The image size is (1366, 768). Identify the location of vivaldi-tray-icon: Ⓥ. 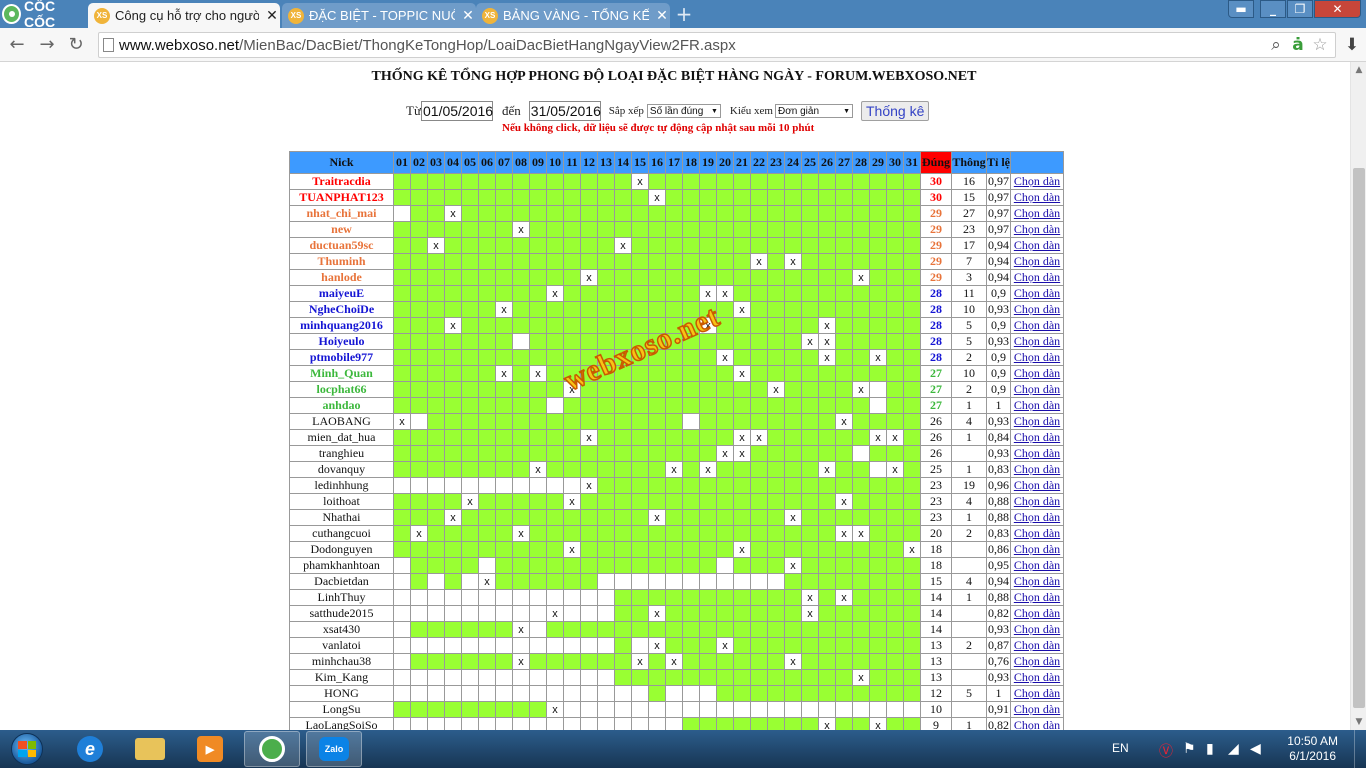
(1166, 751).